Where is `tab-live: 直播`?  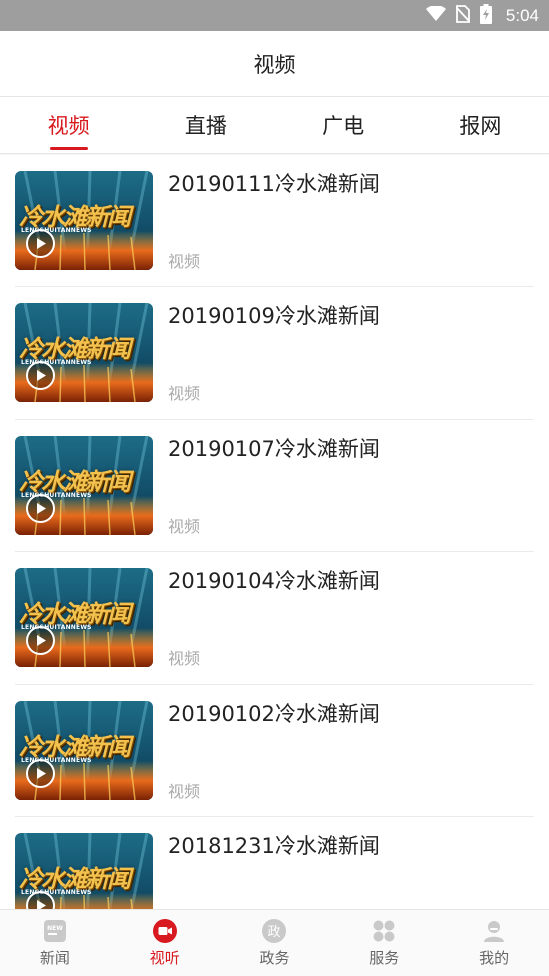
tab-live: 直播 is located at coordinates (205, 125).